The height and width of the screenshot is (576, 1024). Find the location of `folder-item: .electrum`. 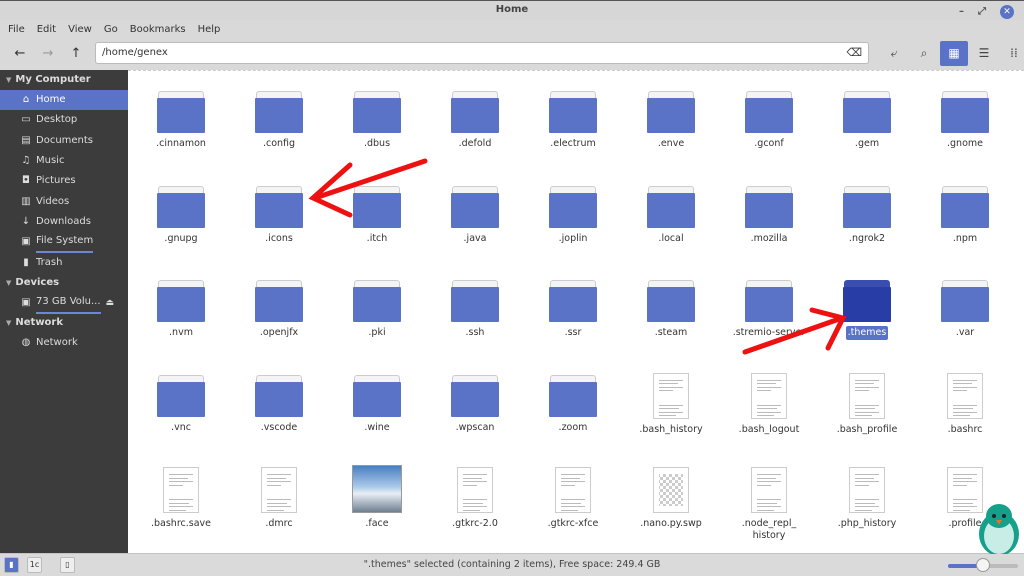

folder-item: .electrum is located at coordinates (573, 121).